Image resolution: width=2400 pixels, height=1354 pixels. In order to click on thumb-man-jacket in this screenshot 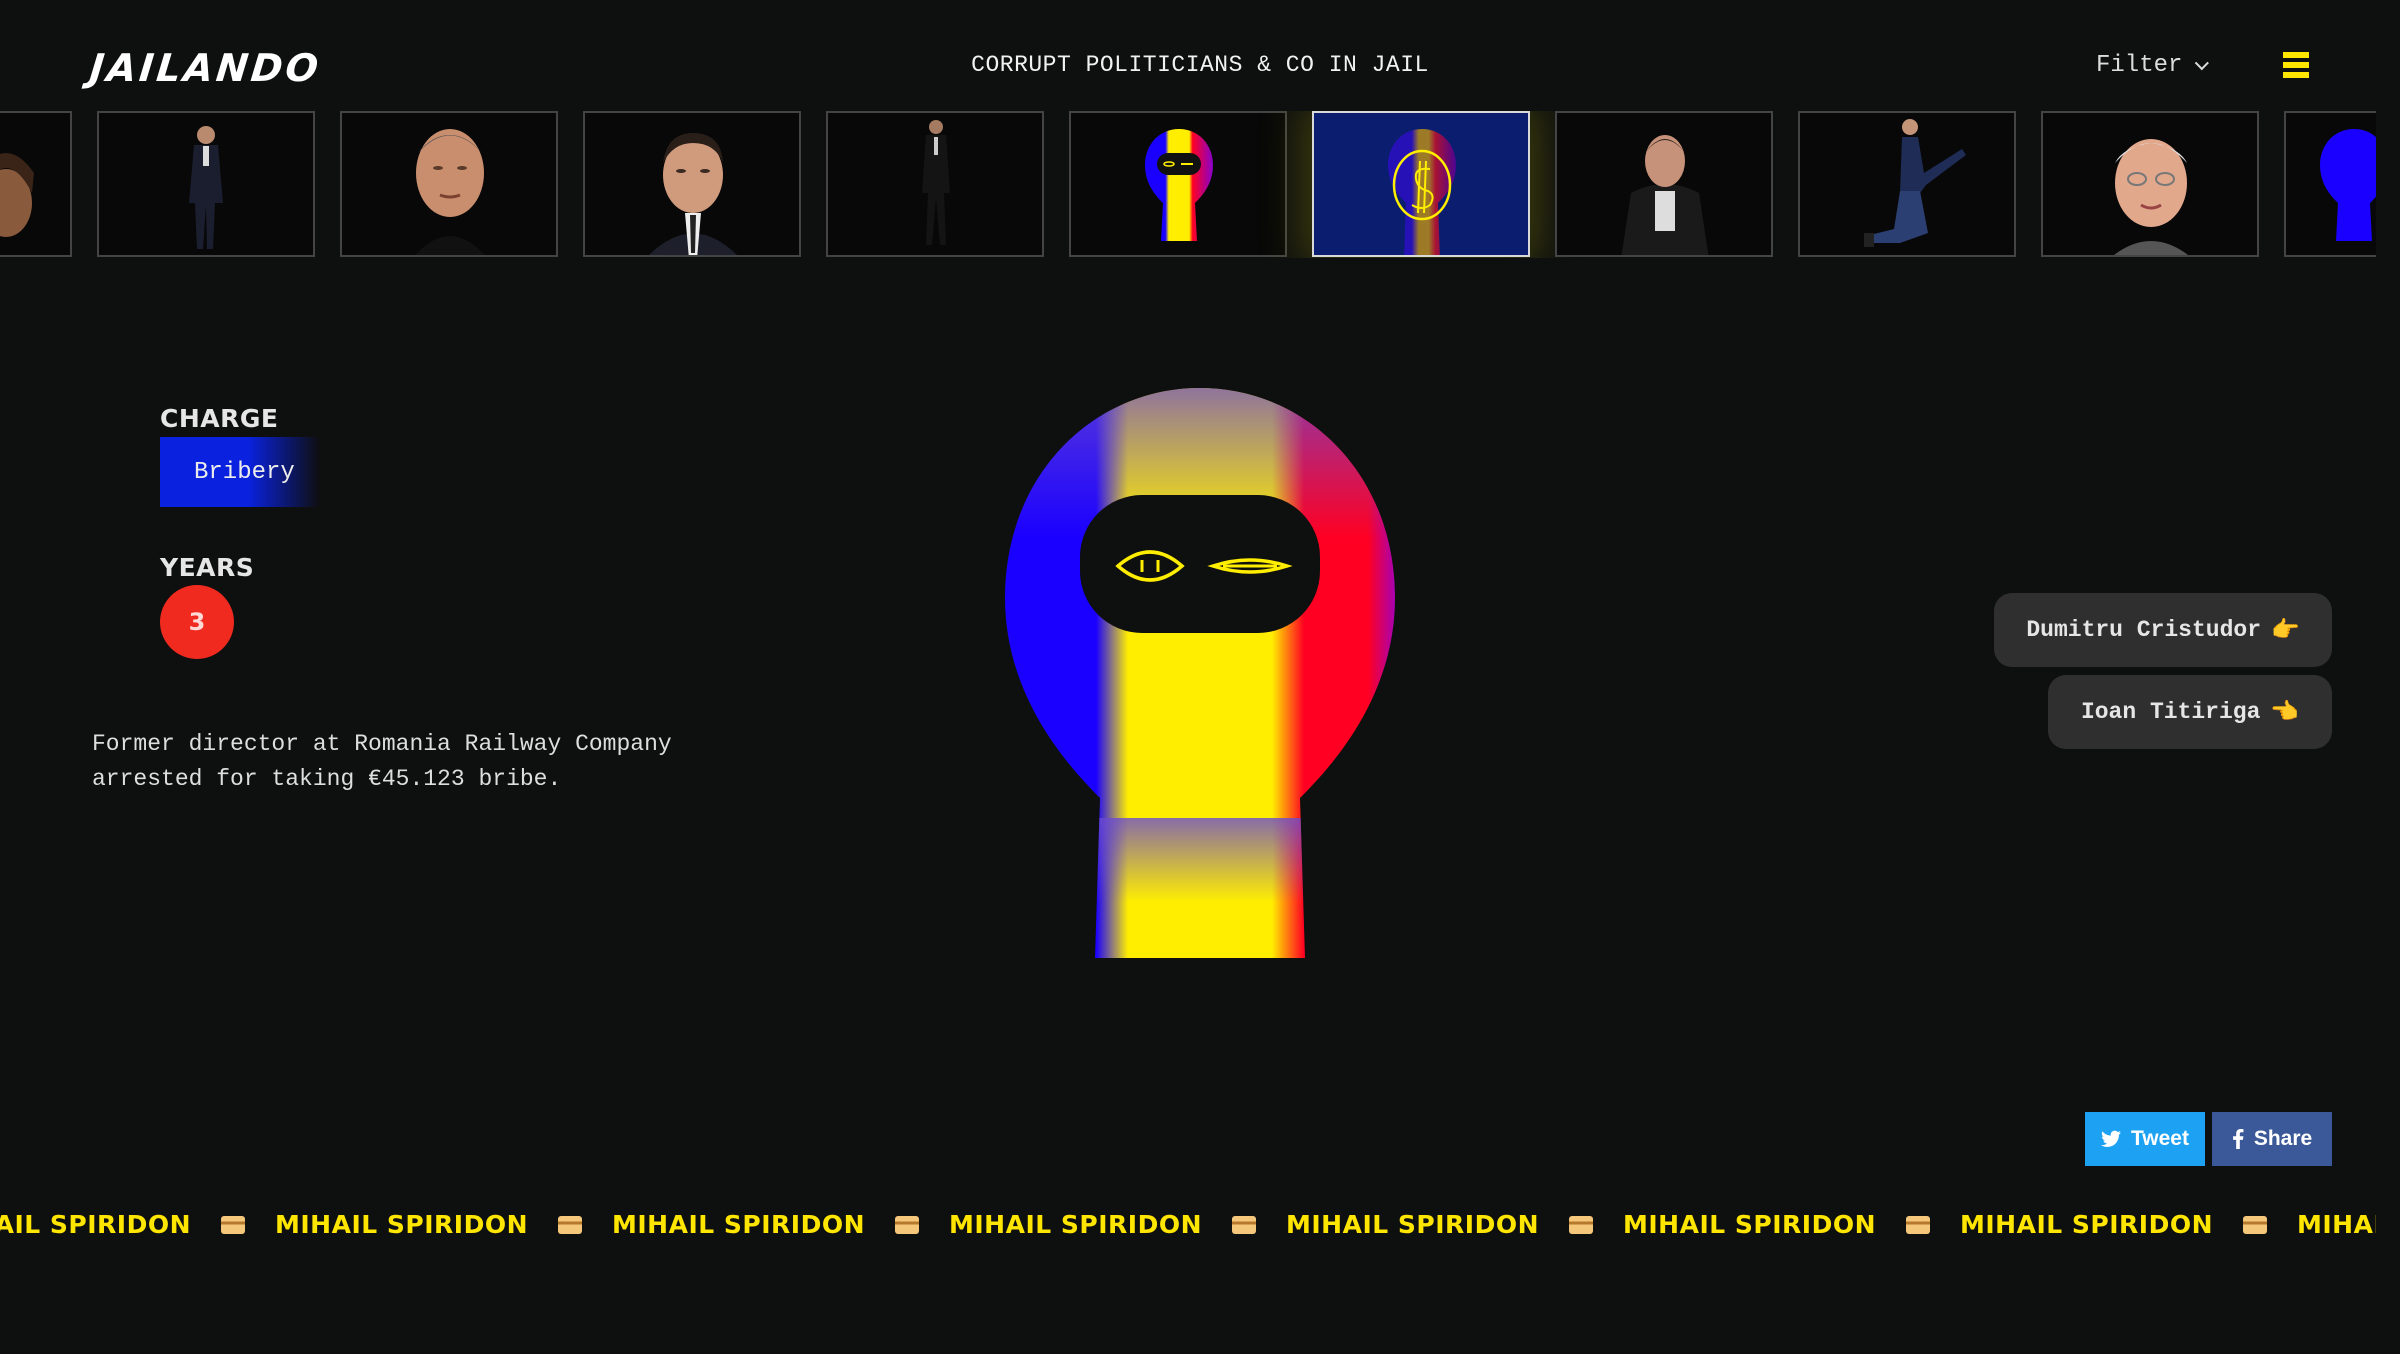, I will do `click(1664, 184)`.